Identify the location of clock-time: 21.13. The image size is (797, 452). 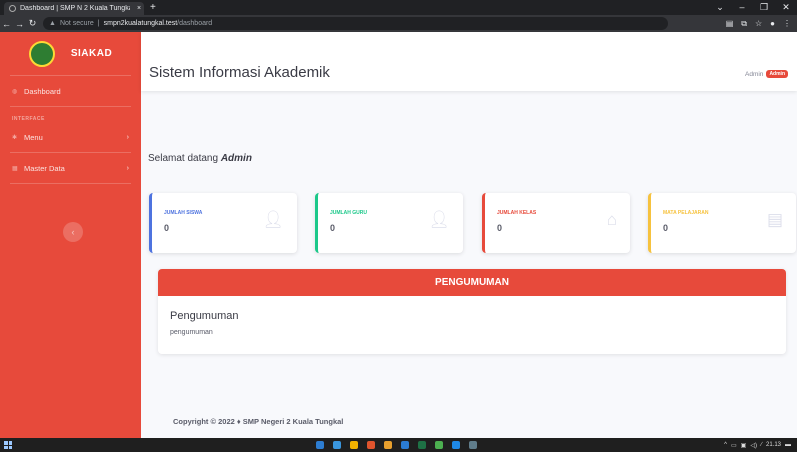
(773, 445).